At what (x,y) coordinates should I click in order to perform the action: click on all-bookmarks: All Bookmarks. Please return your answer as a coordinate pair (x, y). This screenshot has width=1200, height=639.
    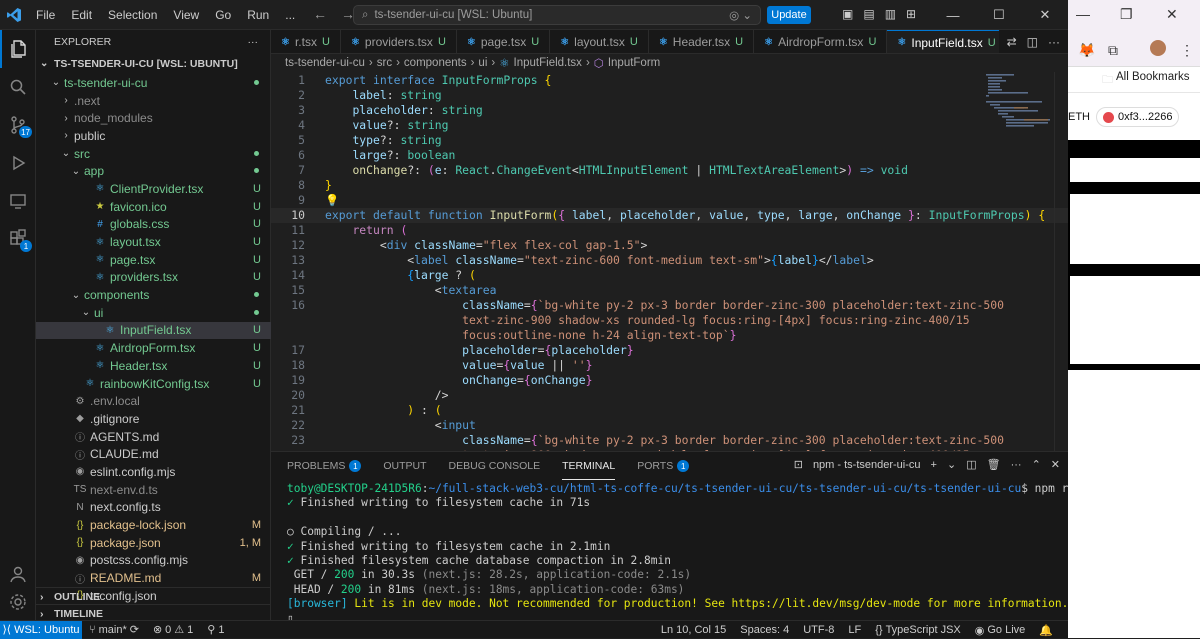
    Looking at the image, I should click on (1153, 77).